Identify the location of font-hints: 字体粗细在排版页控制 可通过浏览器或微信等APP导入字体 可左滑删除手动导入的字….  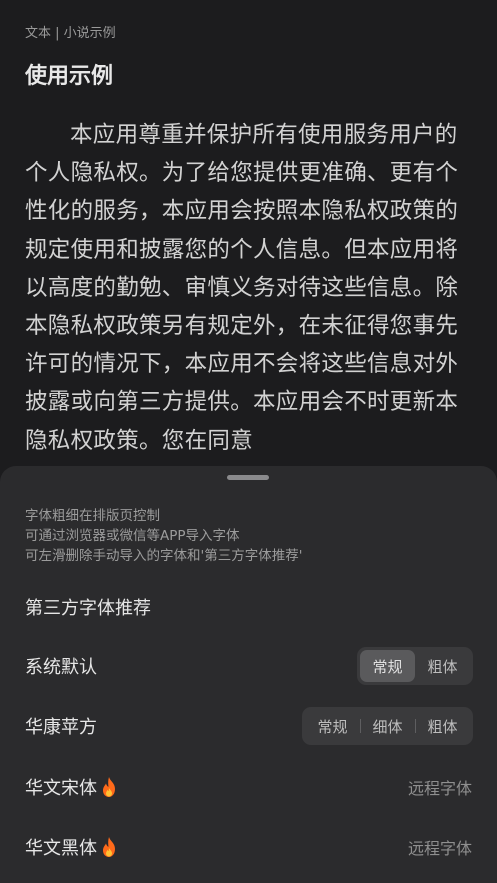
(163, 536).